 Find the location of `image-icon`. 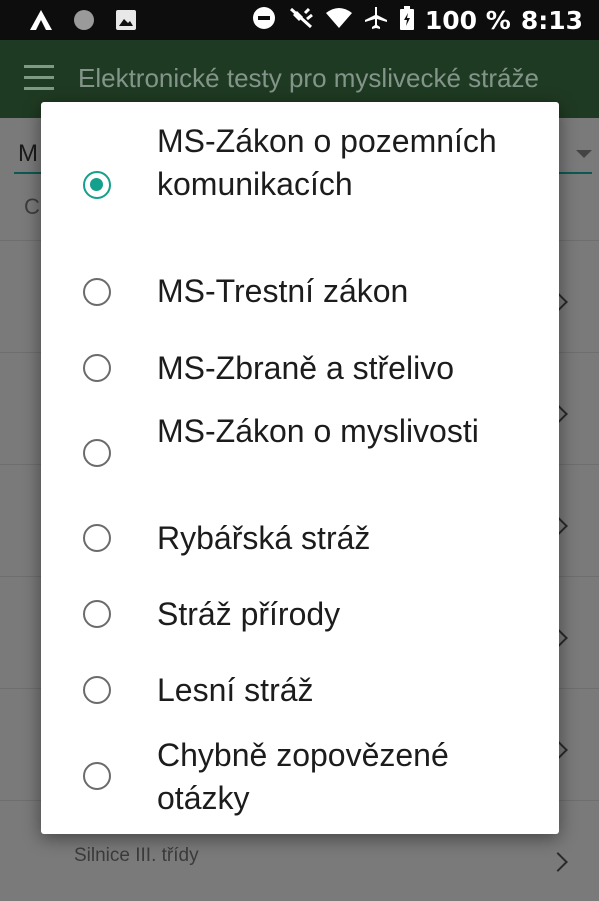

image-icon is located at coordinates (126, 22).